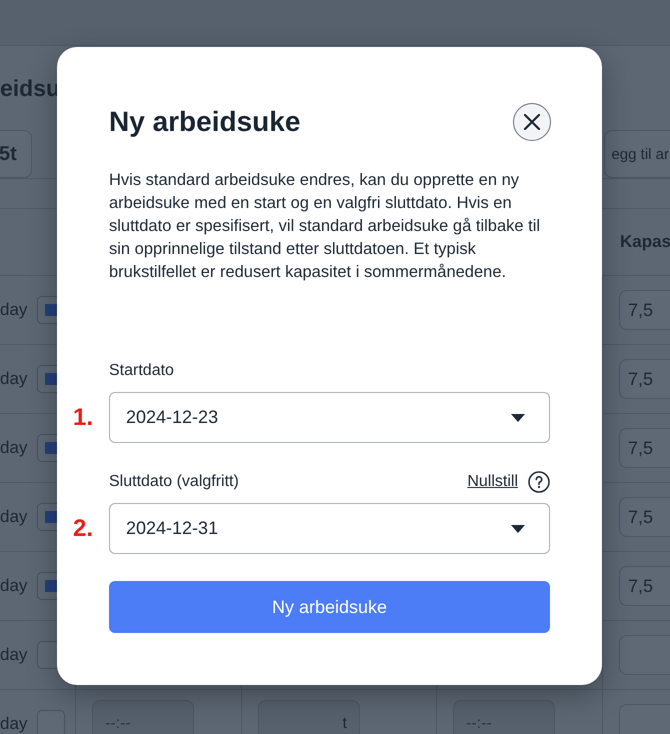  Describe the element at coordinates (637, 154) in the screenshot. I see `add-button: egg til ar` at that location.